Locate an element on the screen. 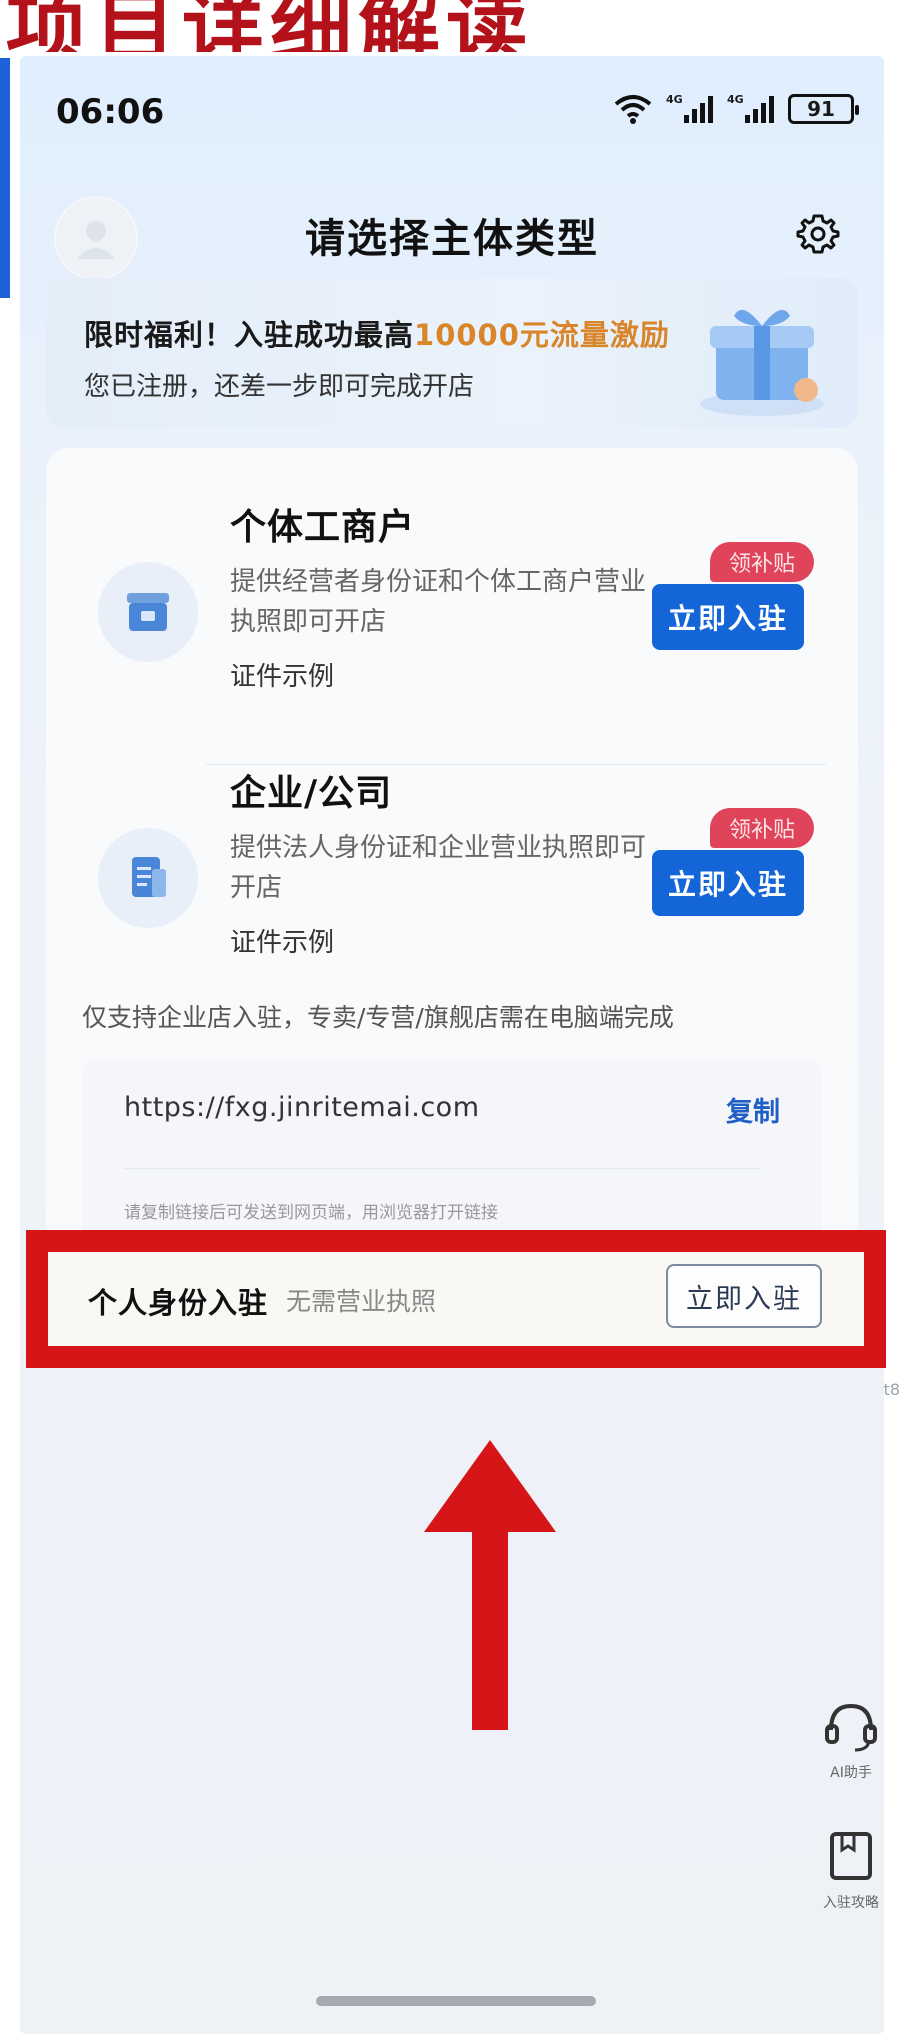  headset-icon is located at coordinates (851, 1727).